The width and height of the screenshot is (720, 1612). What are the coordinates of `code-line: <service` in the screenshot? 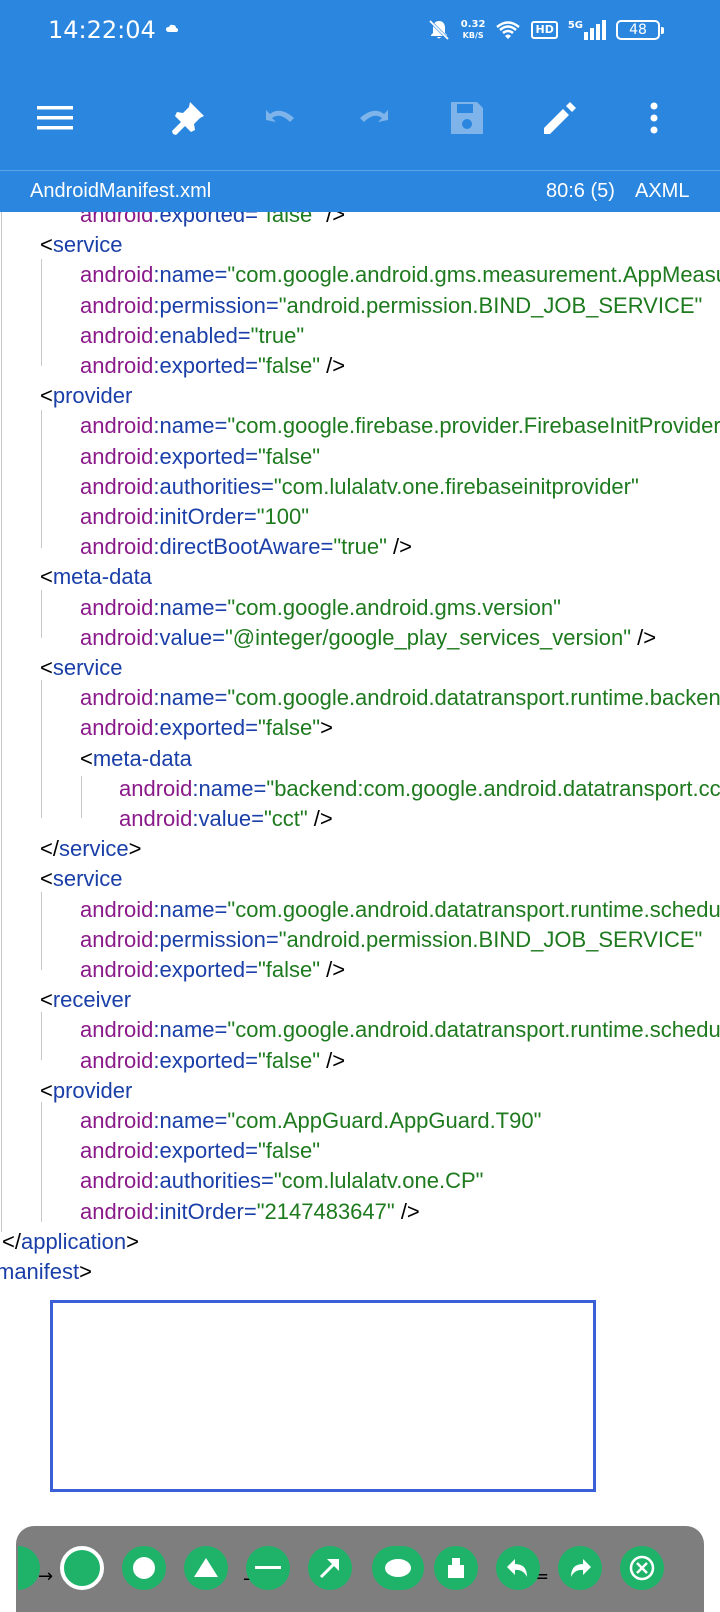 It's located at (81, 244).